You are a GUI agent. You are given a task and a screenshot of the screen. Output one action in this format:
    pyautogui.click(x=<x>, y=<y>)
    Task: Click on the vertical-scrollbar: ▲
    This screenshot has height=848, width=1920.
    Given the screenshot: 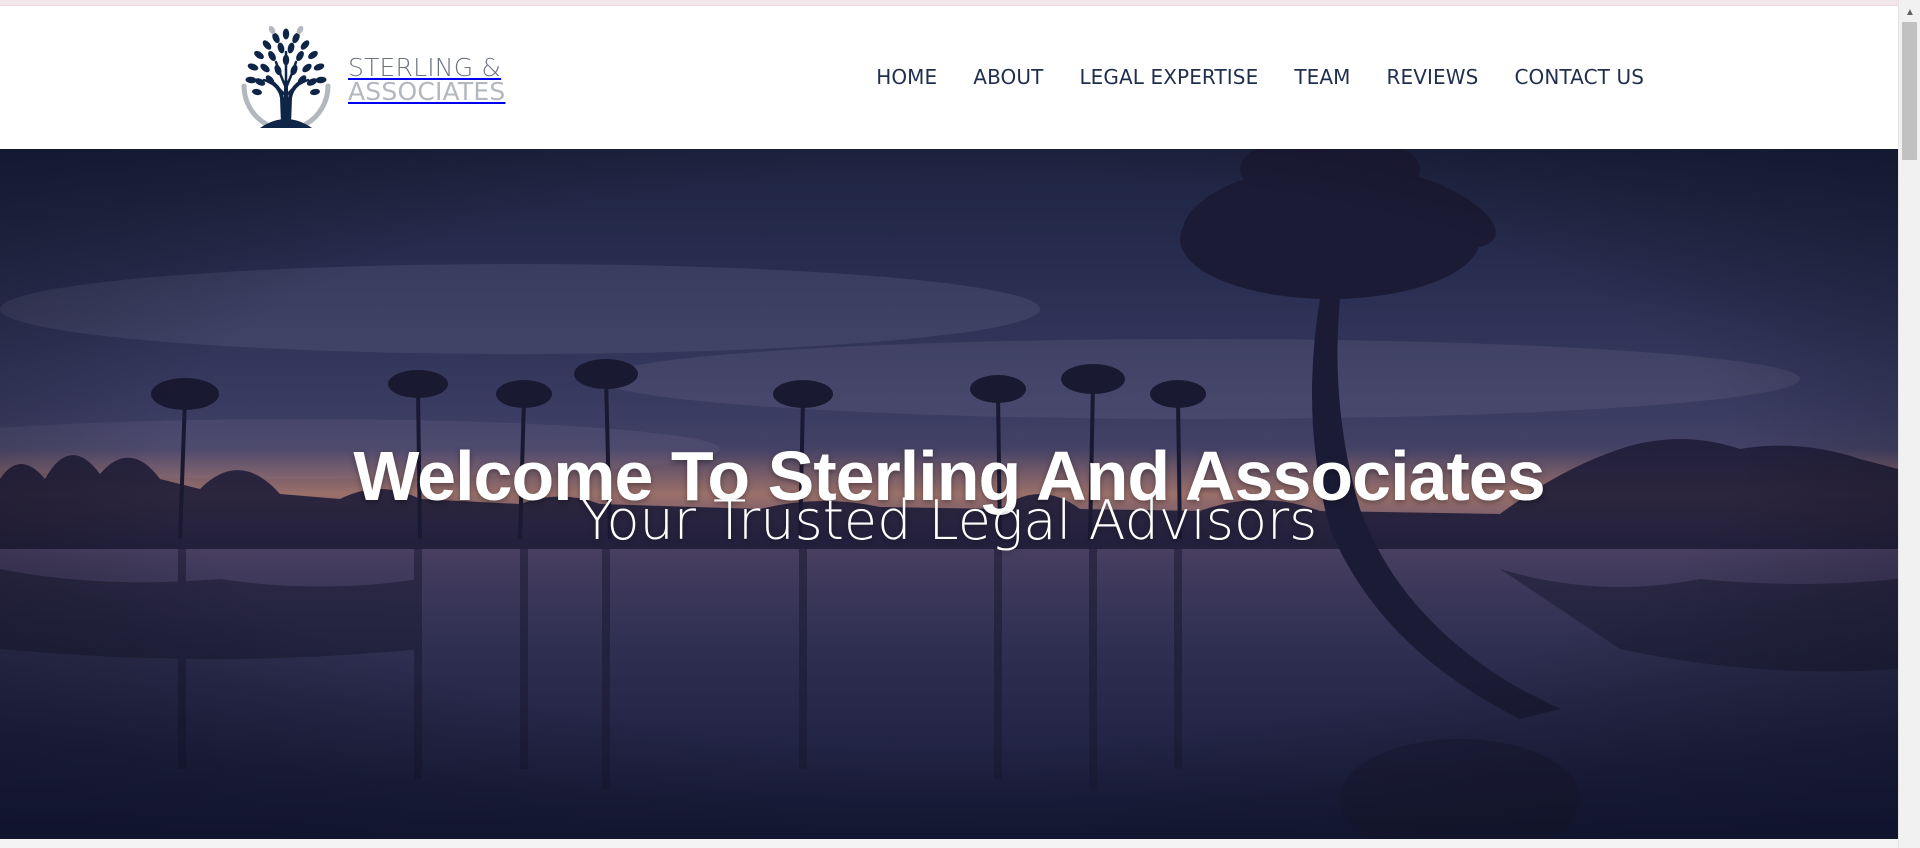 What is the action you would take?
    pyautogui.click(x=1909, y=424)
    